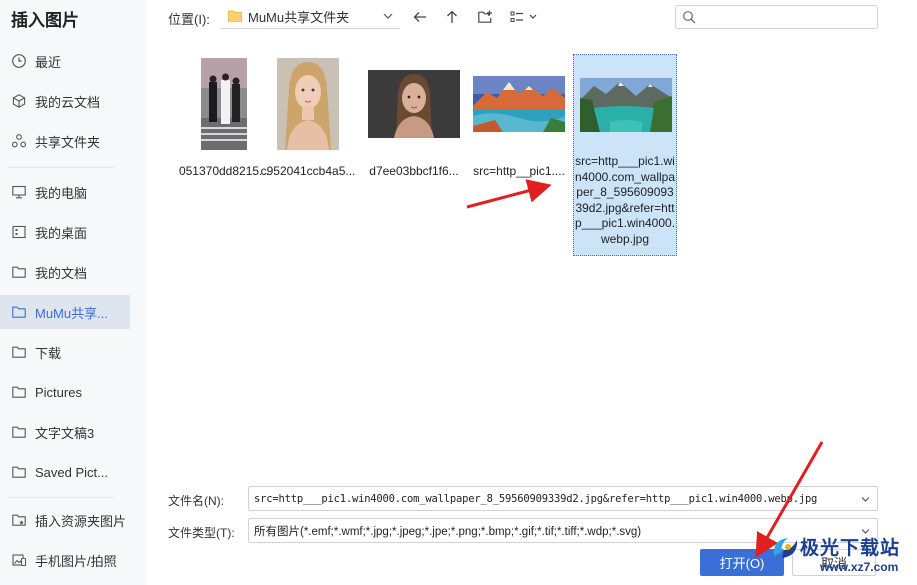 The height and width of the screenshot is (585, 917). I want to click on view-mode-button, so click(525, 17).